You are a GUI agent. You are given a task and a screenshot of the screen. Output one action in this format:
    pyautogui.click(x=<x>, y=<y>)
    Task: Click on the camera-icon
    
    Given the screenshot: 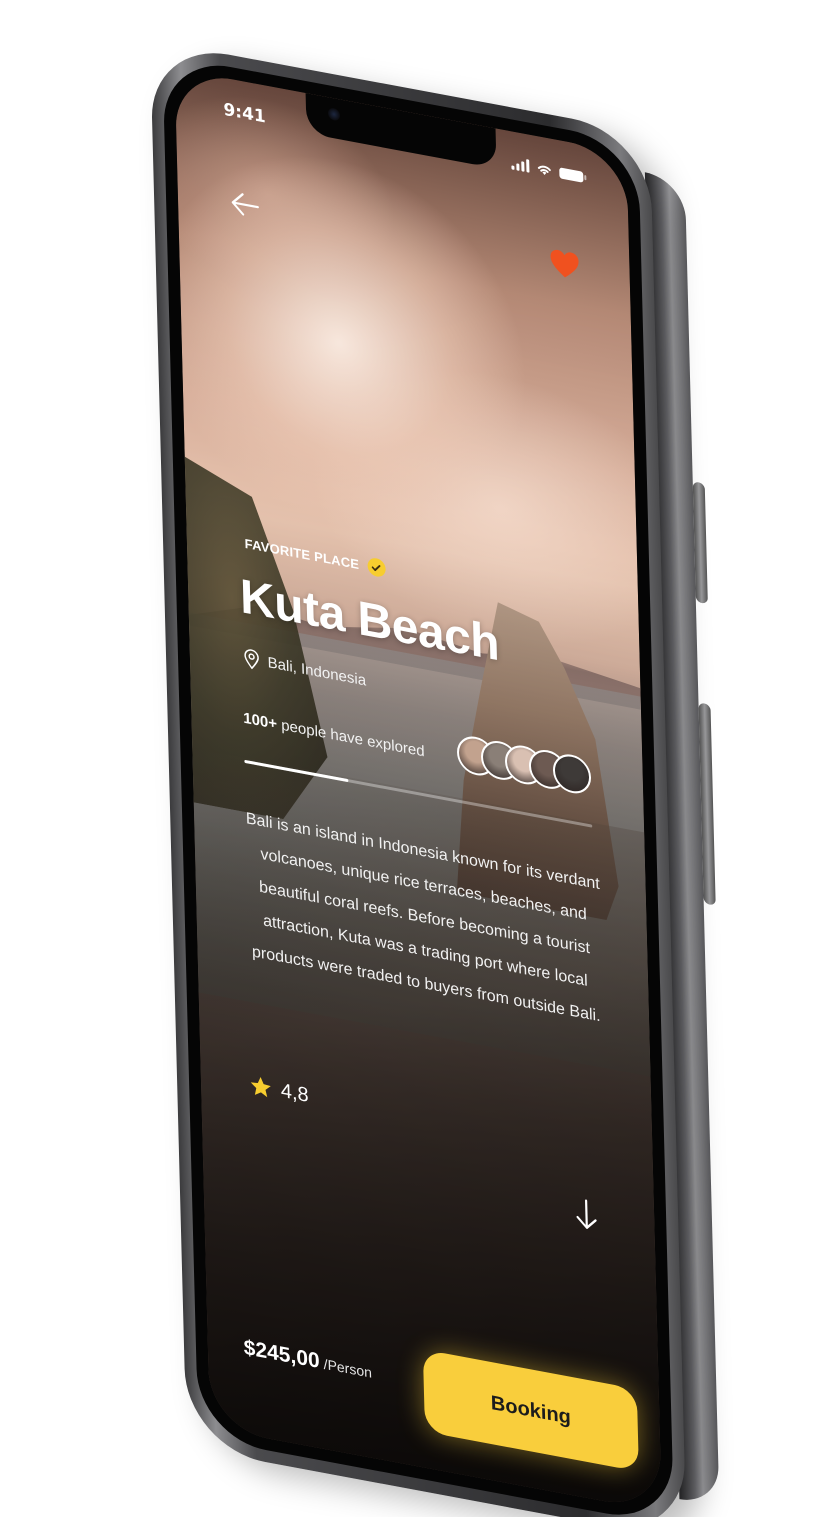 What is the action you would take?
    pyautogui.click(x=334, y=114)
    